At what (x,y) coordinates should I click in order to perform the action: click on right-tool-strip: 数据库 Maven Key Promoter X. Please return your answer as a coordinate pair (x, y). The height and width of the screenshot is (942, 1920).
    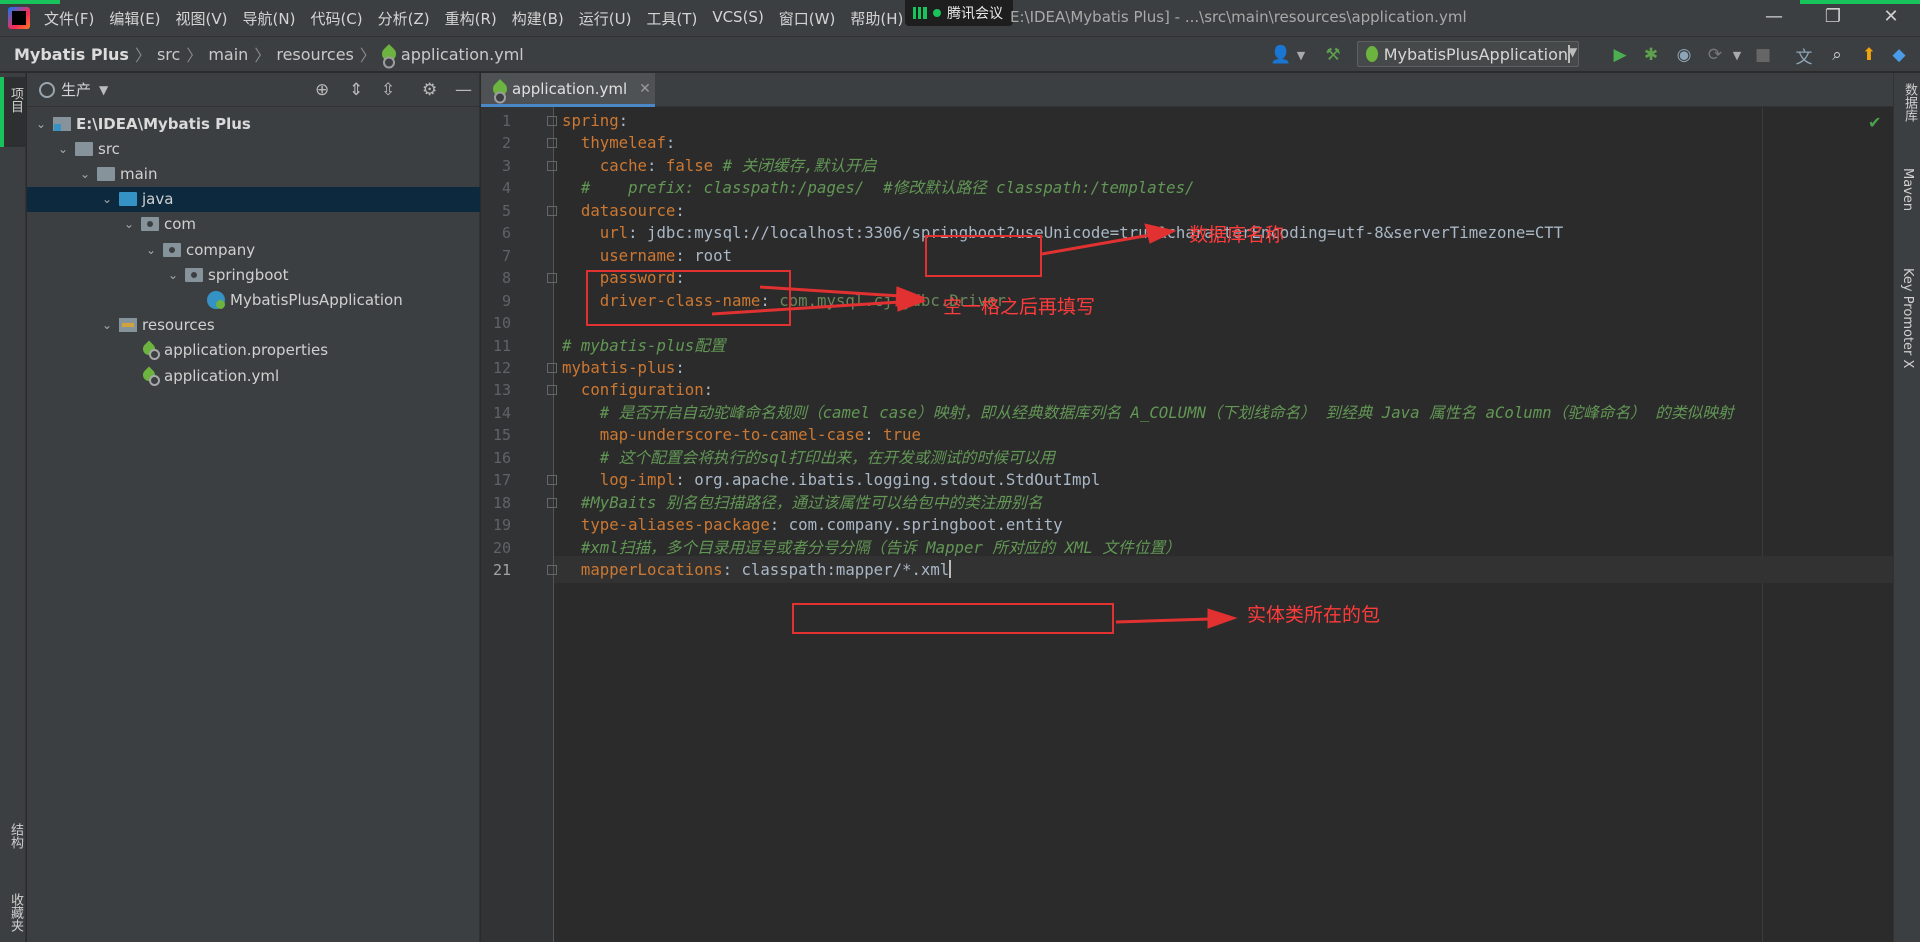
    Looking at the image, I should click on (1906, 507).